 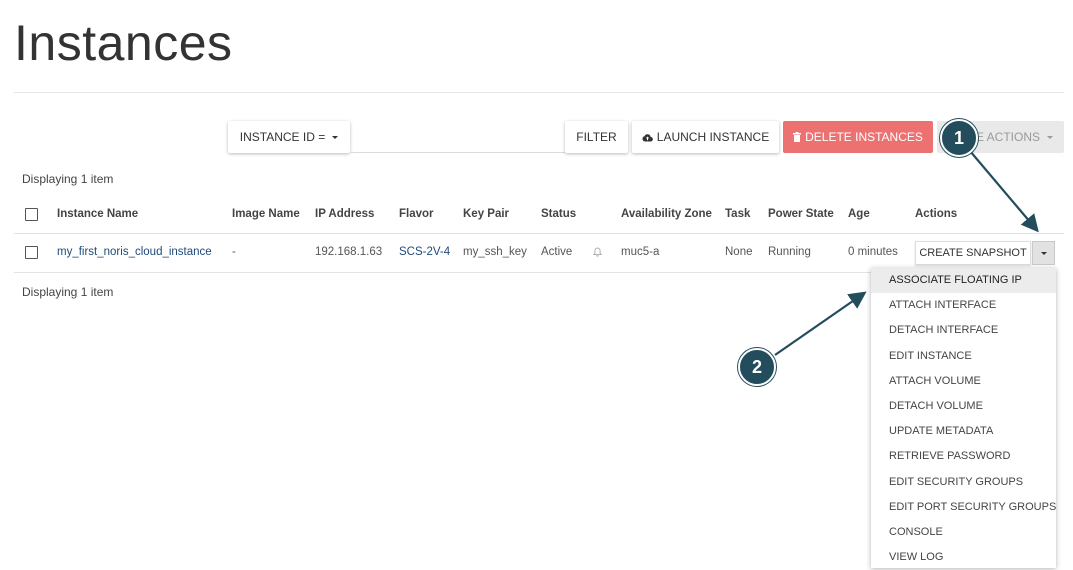 I want to click on filter-input, so click(x=457, y=152).